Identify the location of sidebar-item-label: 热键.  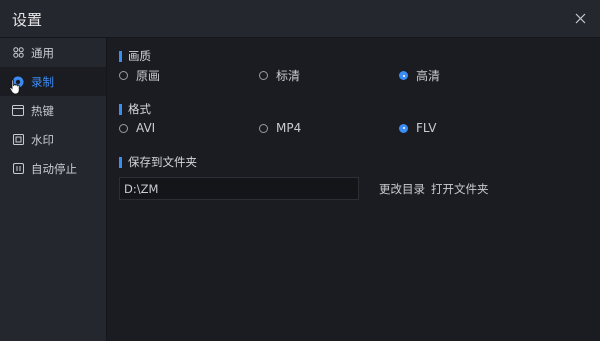
(42, 110).